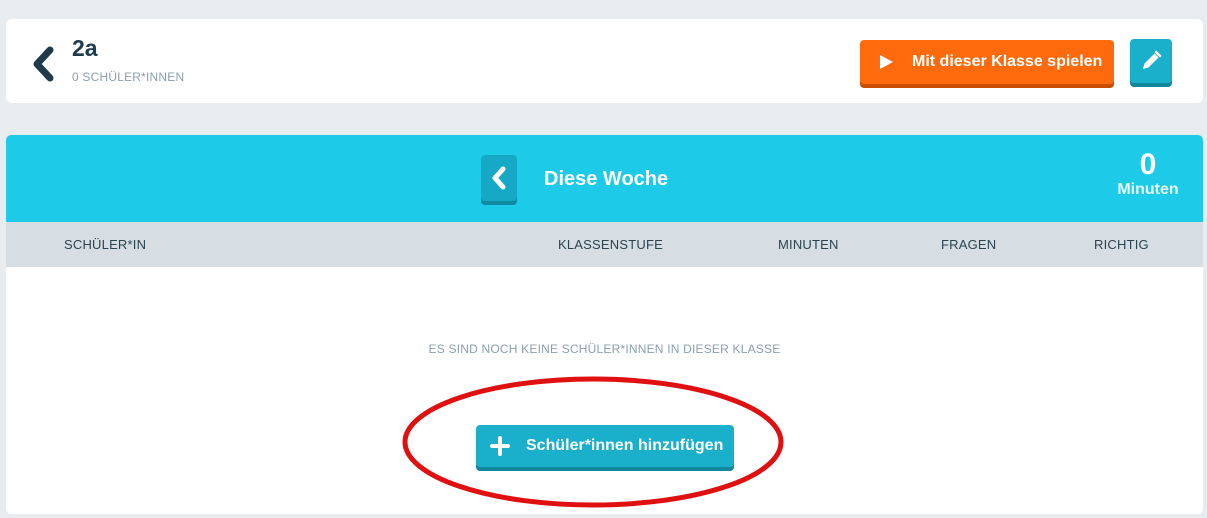  I want to click on column-header-questions: FRAGEN, so click(968, 244).